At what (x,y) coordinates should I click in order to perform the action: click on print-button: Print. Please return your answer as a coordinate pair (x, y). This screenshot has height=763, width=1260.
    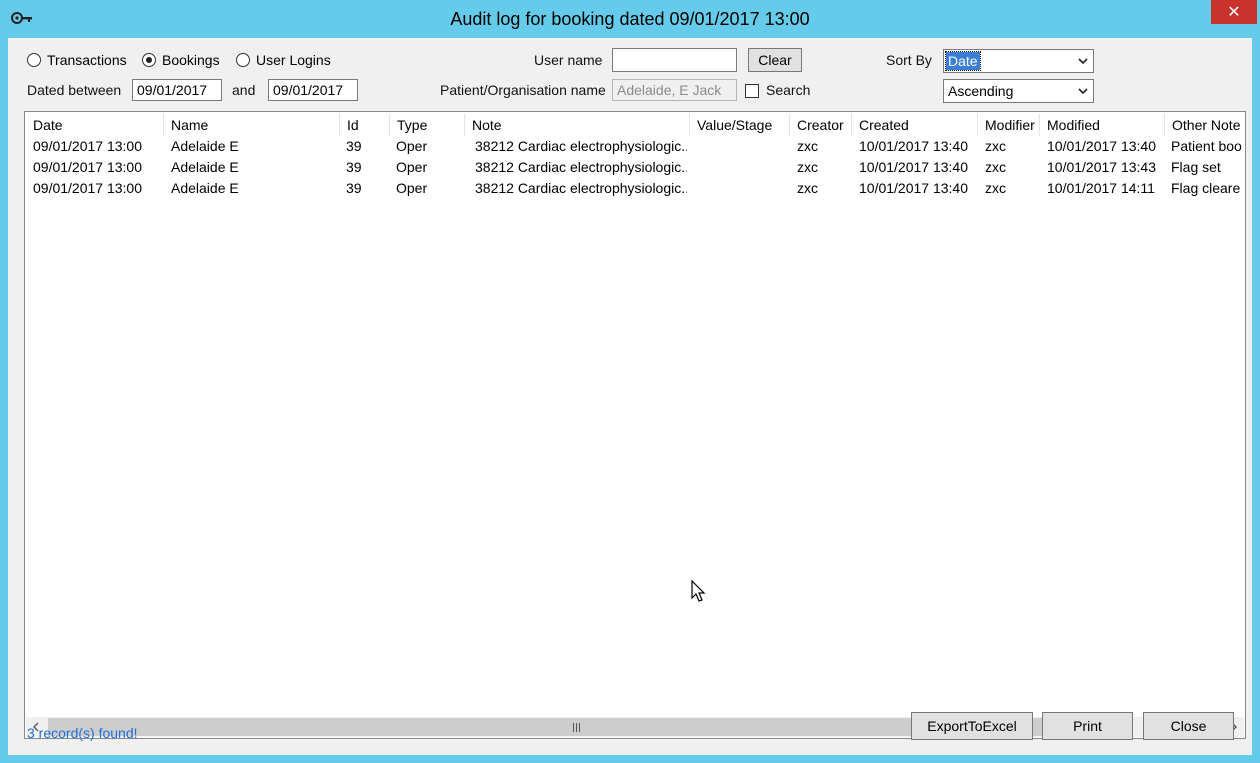
    Looking at the image, I should click on (1087, 726).